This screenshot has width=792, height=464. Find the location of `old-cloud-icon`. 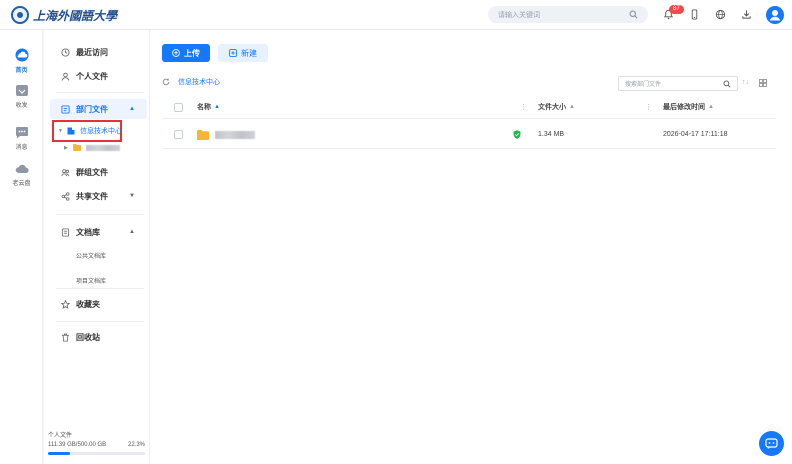

old-cloud-icon is located at coordinates (22, 168).